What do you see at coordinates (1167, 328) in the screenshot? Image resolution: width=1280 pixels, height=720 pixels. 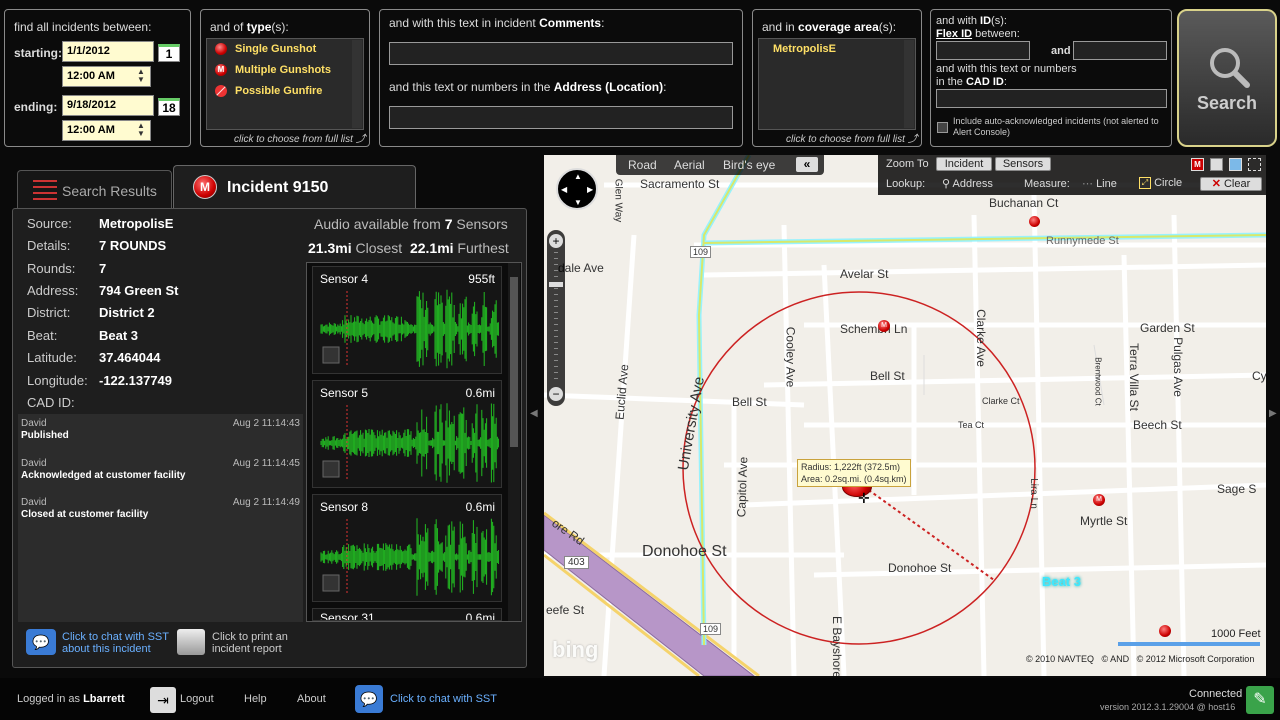 I see `street-label: Garden St` at bounding box center [1167, 328].